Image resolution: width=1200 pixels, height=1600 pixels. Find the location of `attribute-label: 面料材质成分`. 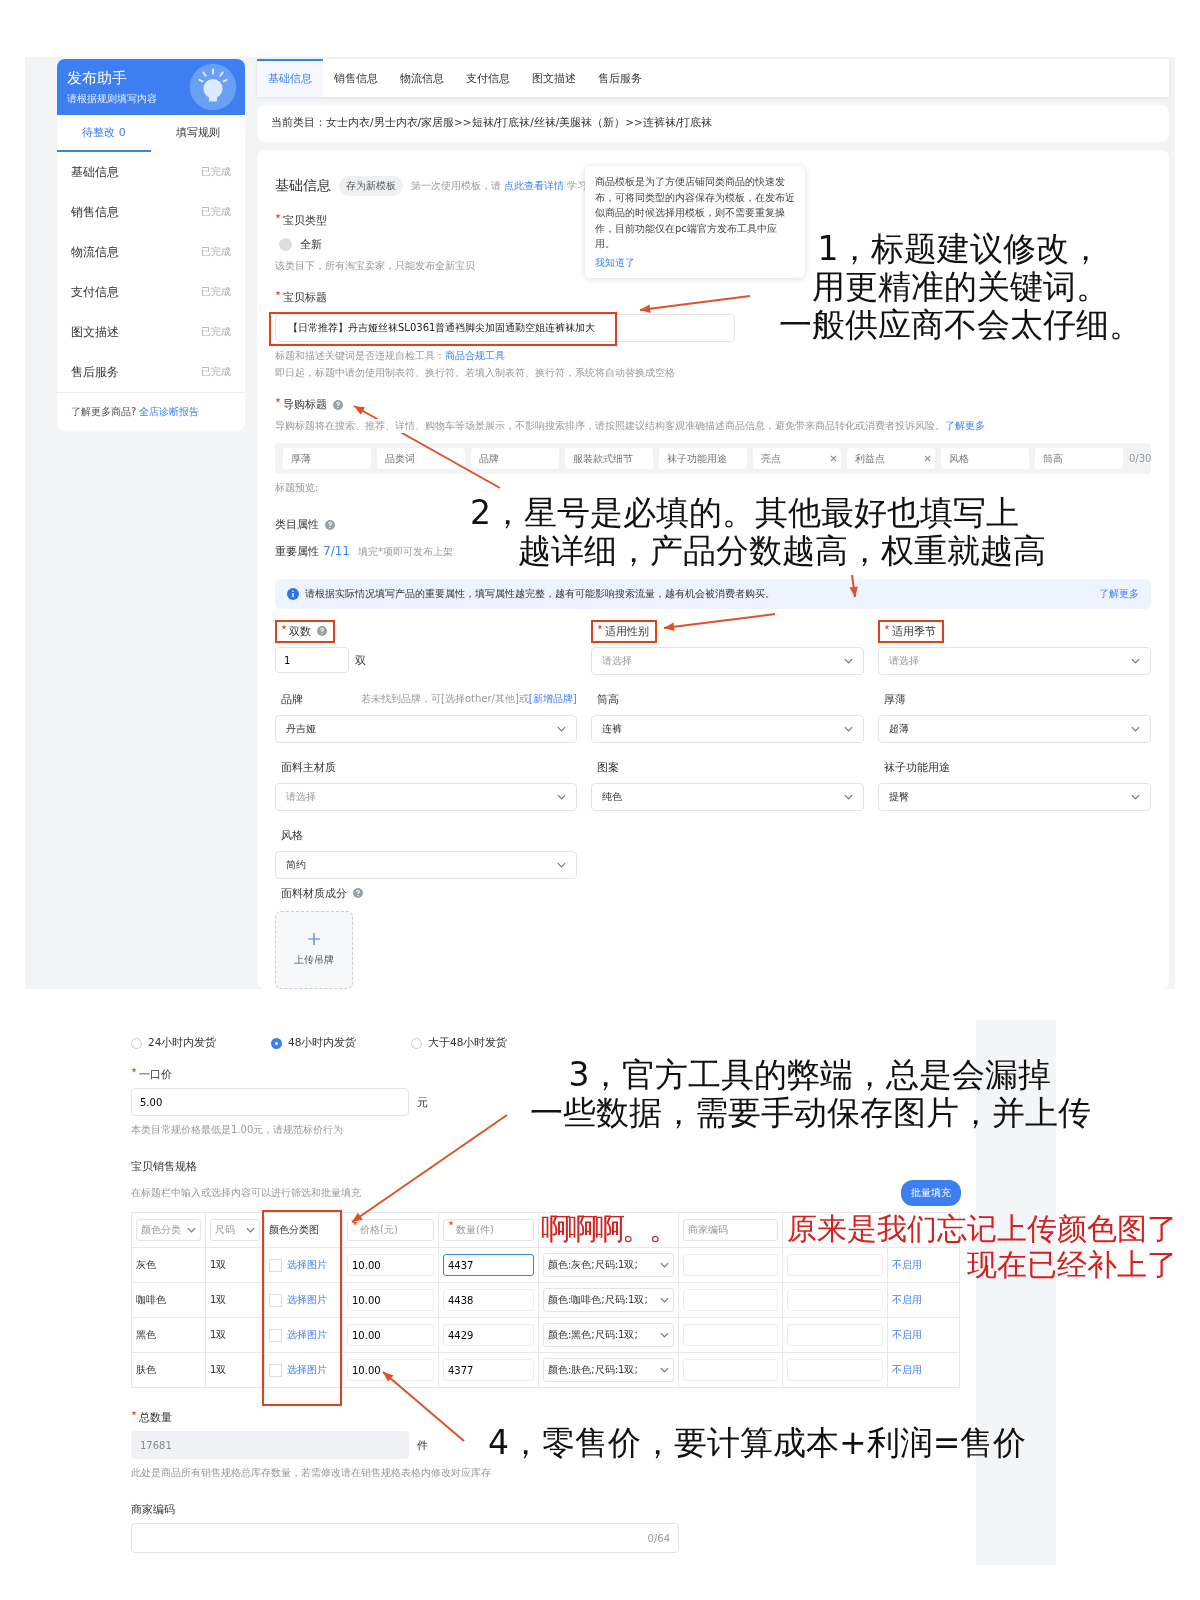

attribute-label: 面料材质成分 is located at coordinates (323, 893).